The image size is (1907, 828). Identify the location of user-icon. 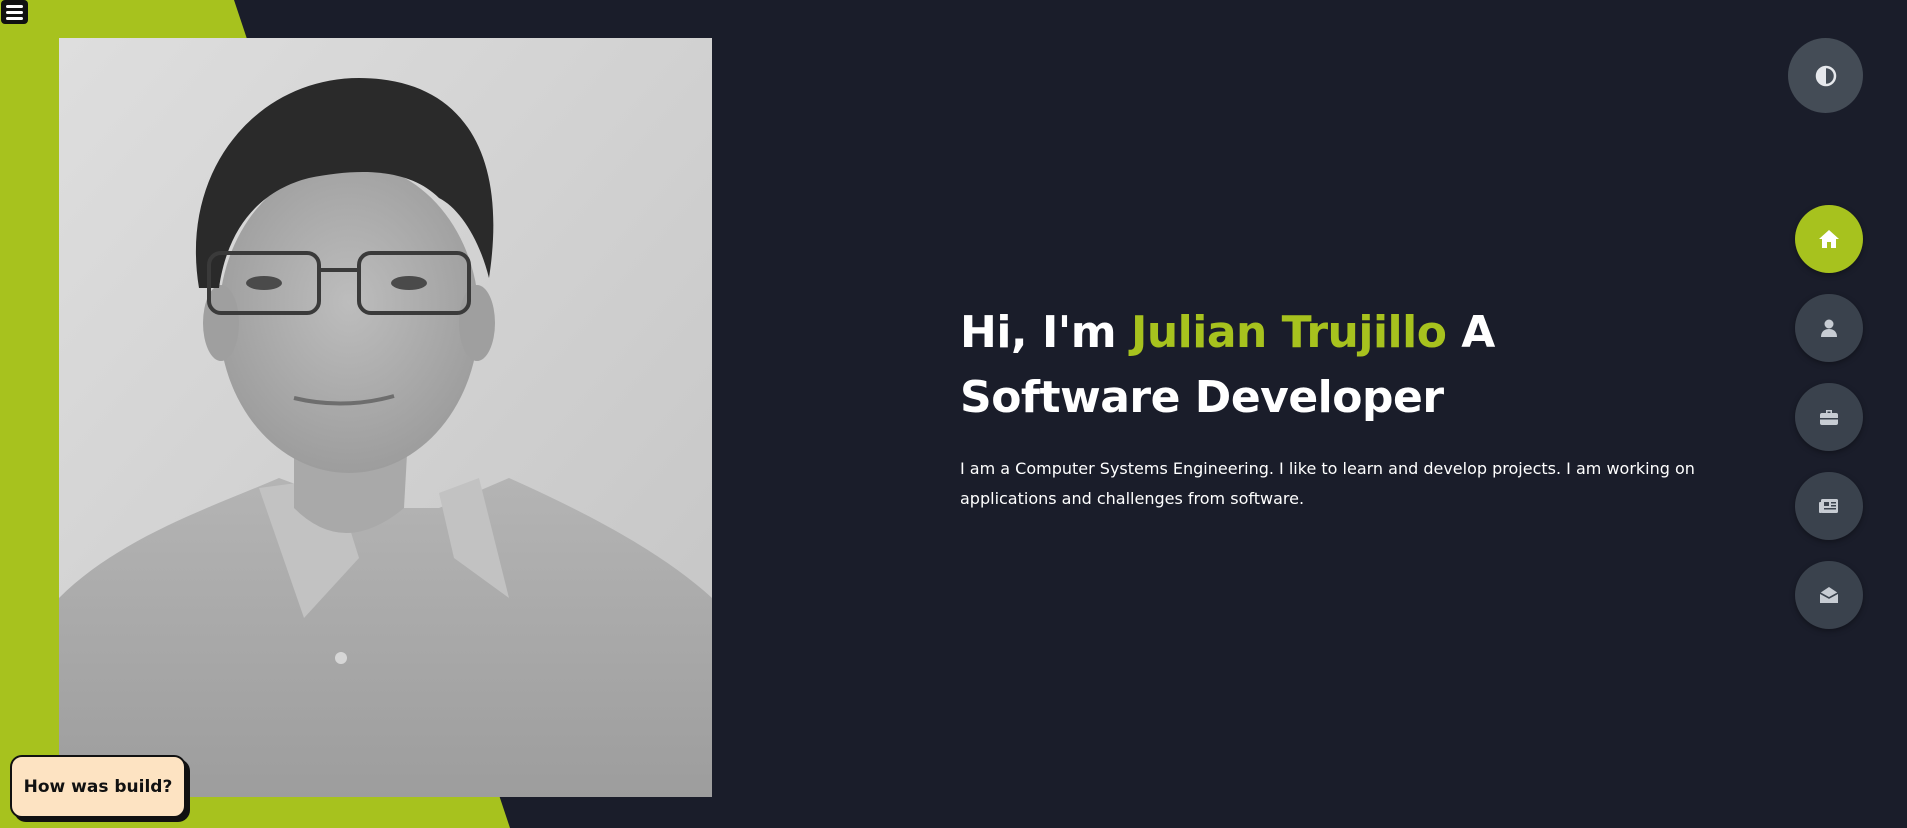
(1829, 328).